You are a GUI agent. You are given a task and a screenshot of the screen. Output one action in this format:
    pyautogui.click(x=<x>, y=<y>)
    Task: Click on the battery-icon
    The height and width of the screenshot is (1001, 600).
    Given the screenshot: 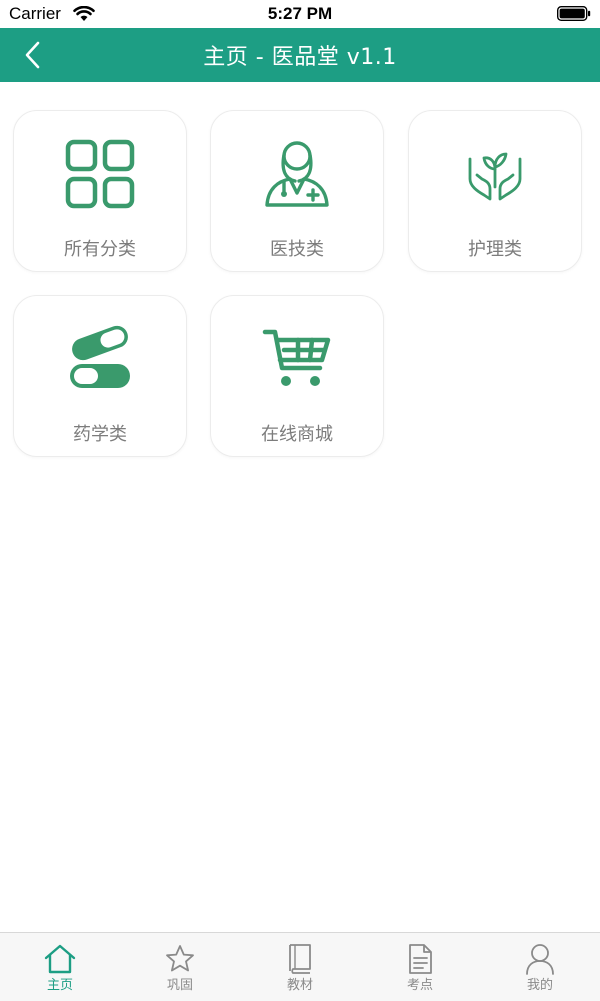 What is the action you would take?
    pyautogui.click(x=573, y=13)
    